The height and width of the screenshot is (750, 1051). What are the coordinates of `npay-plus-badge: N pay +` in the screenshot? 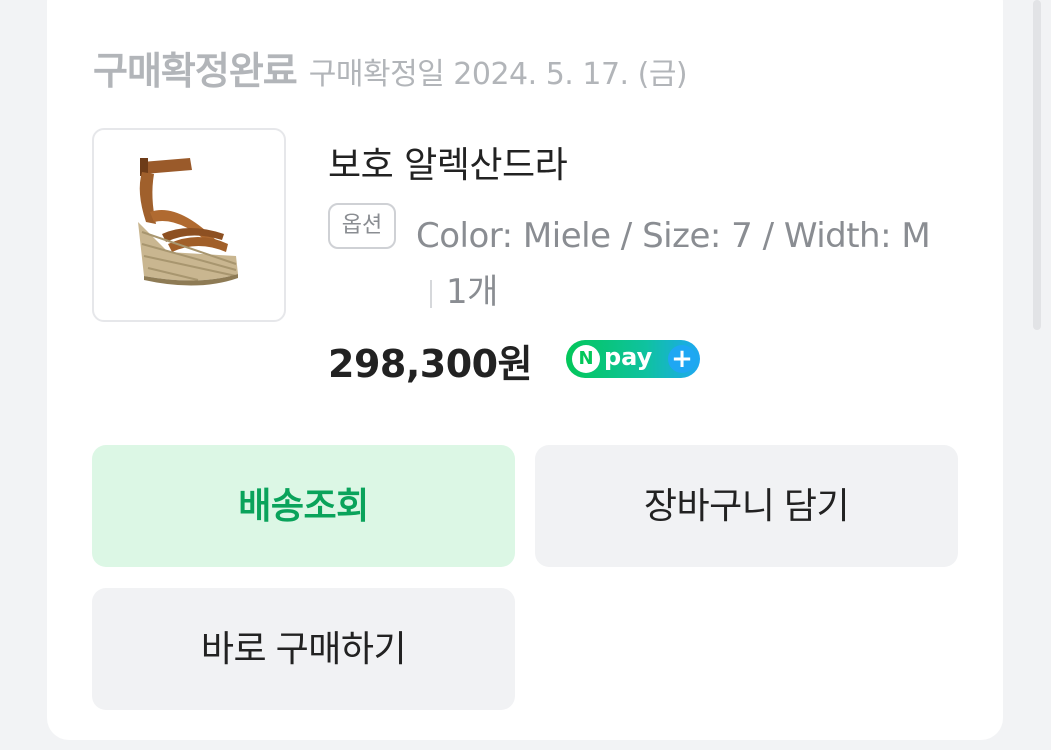 It's located at (633, 359).